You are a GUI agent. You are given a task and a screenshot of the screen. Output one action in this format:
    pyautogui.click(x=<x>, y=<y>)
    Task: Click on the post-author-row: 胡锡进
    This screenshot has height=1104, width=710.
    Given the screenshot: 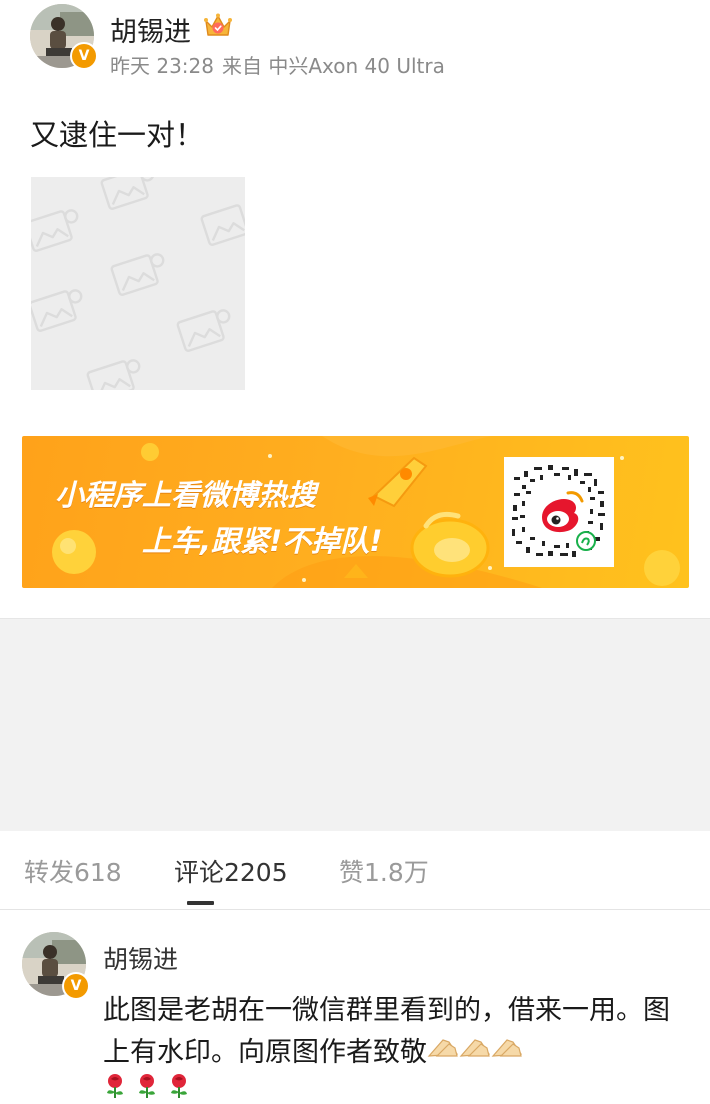 What is the action you would take?
    pyautogui.click(x=171, y=29)
    